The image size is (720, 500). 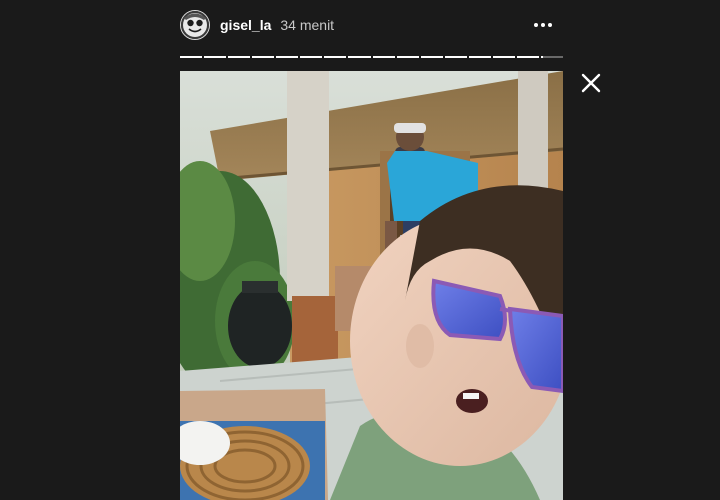 I want to click on avatar, so click(x=195, y=25).